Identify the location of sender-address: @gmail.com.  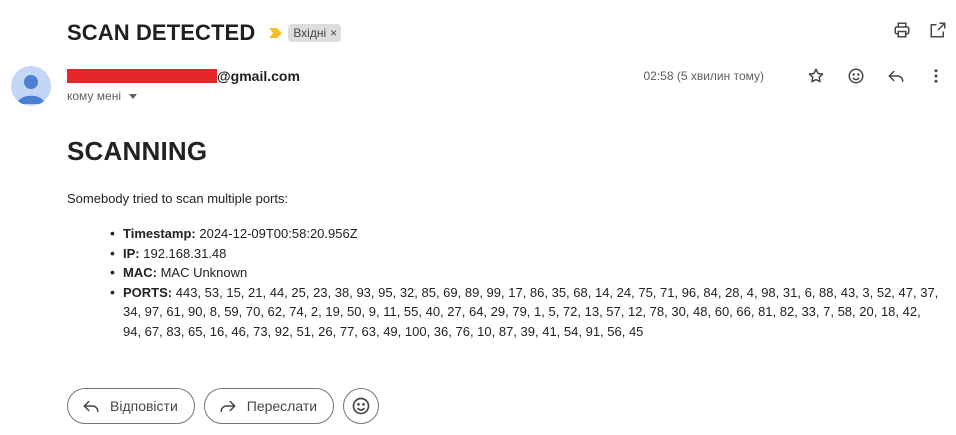
(183, 75).